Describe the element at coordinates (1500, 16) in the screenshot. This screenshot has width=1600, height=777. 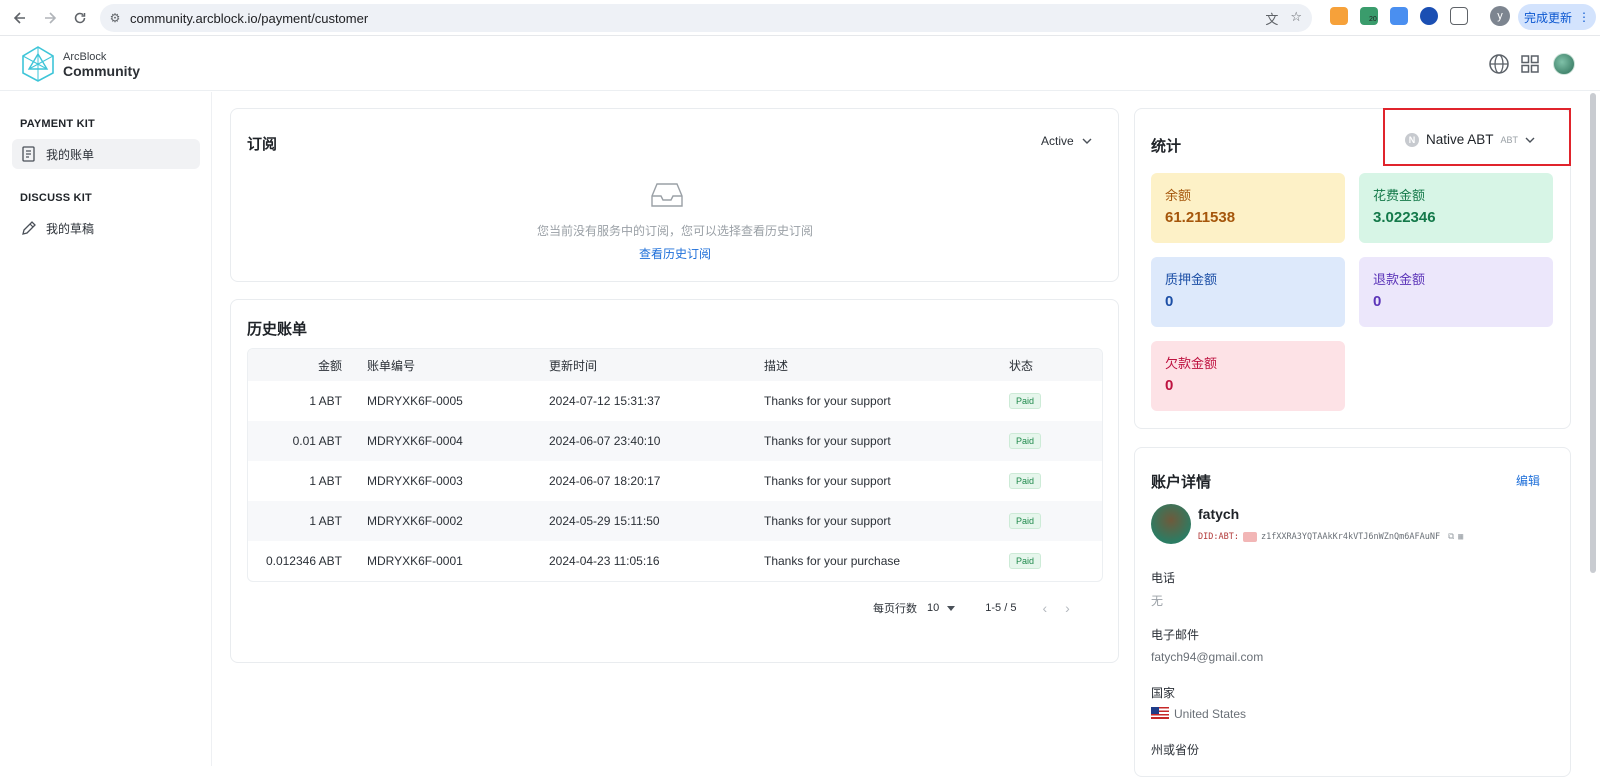
I see `profile-avatar: y` at that location.